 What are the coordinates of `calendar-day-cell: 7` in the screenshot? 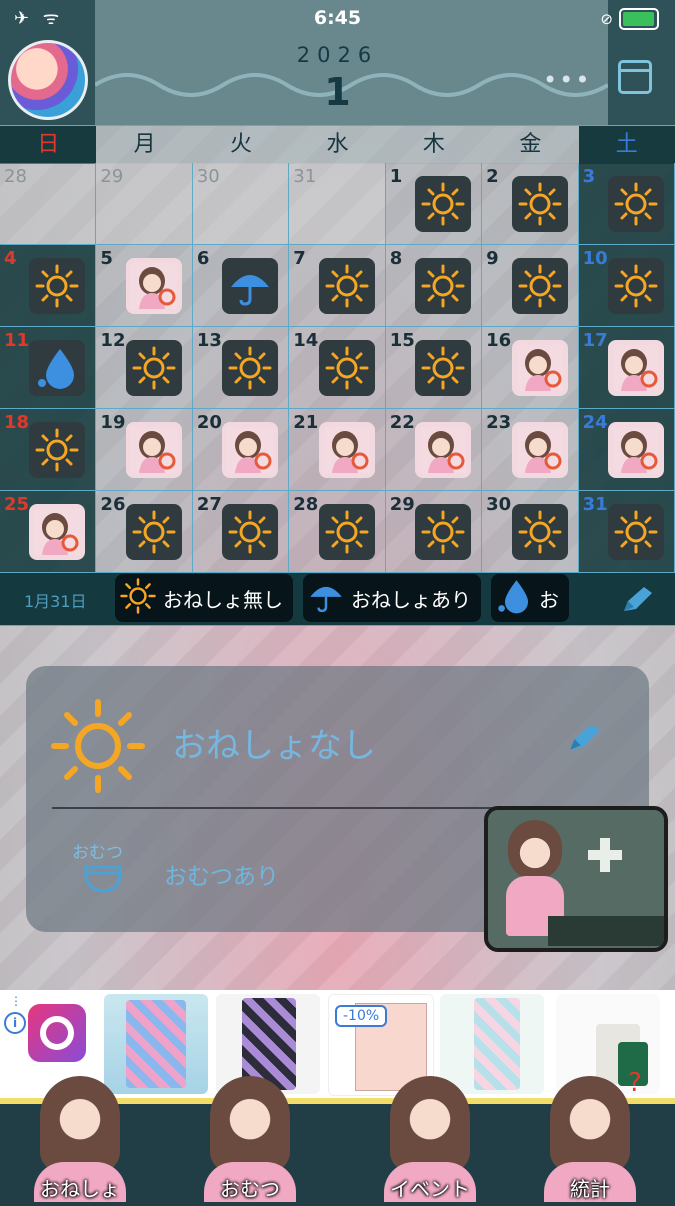 It's located at (337, 286).